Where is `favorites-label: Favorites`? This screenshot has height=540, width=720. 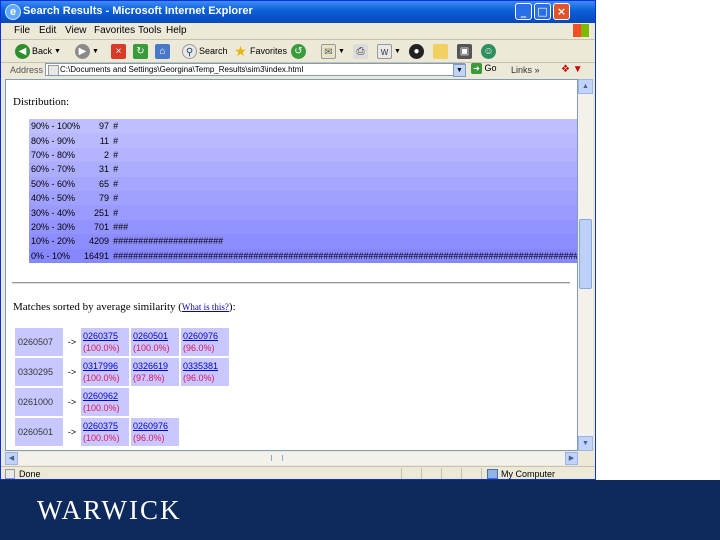
favorites-label: Favorites is located at coordinates (269, 51).